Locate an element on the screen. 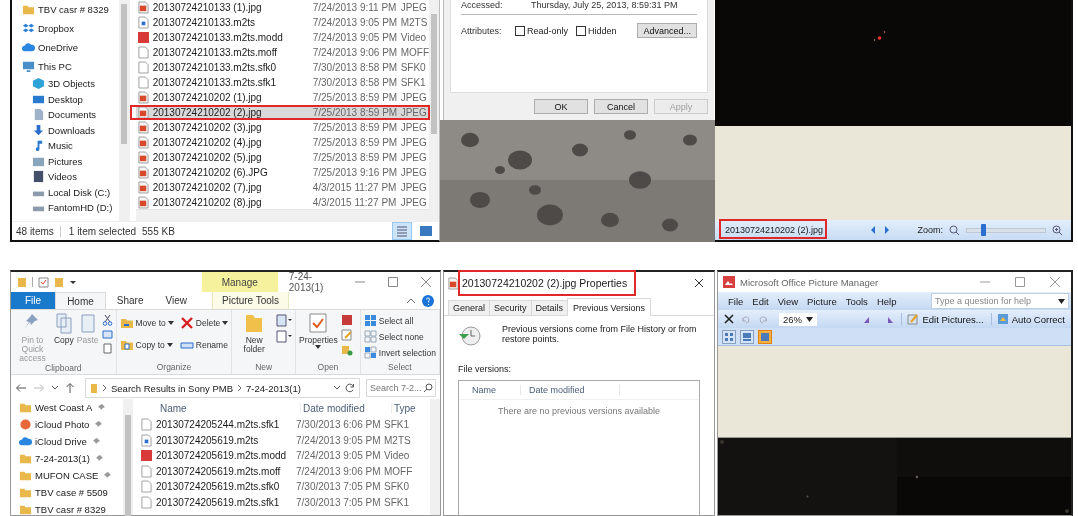  scissors-icon is located at coordinates (107, 320).